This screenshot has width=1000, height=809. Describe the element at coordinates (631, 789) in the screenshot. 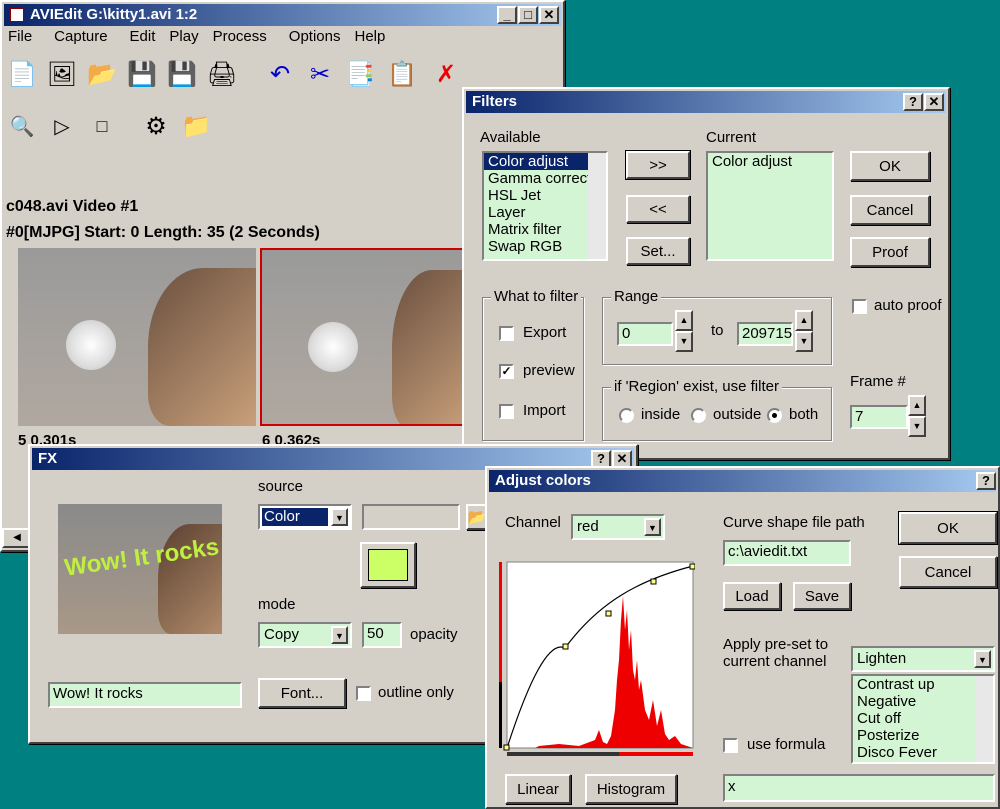

I see `histogram-button: Histogram` at that location.